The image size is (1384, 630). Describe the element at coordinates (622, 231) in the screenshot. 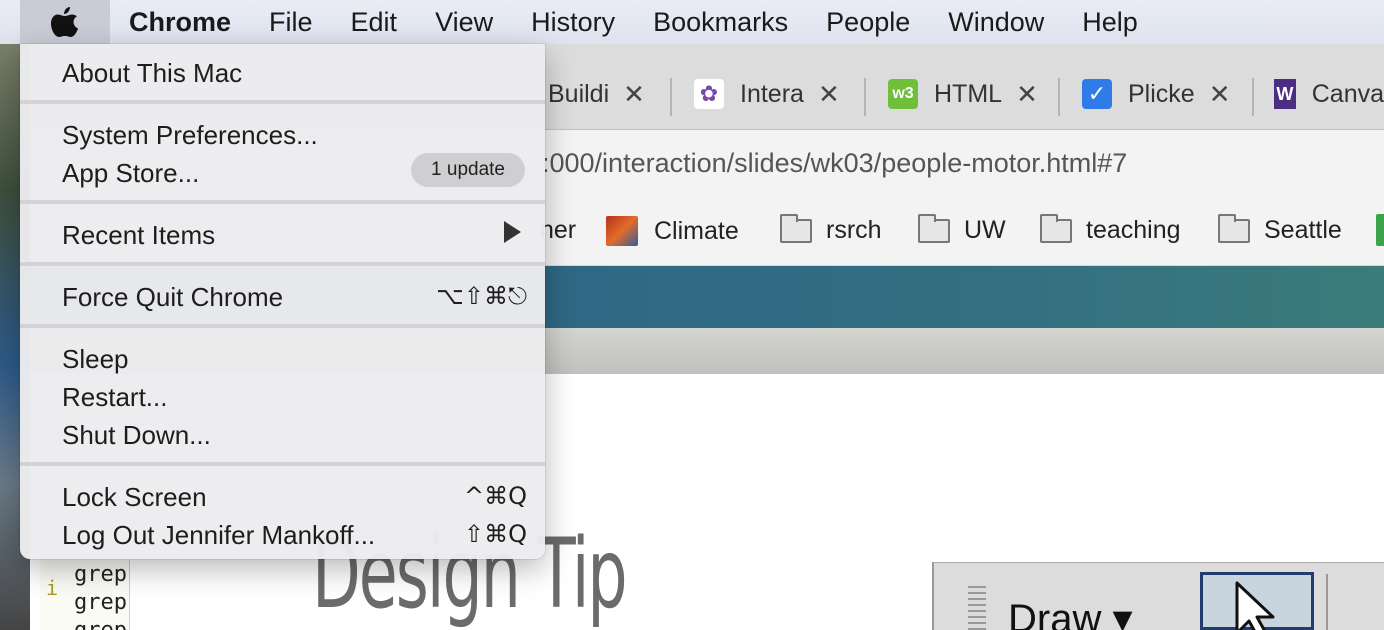

I see `image-icon` at that location.